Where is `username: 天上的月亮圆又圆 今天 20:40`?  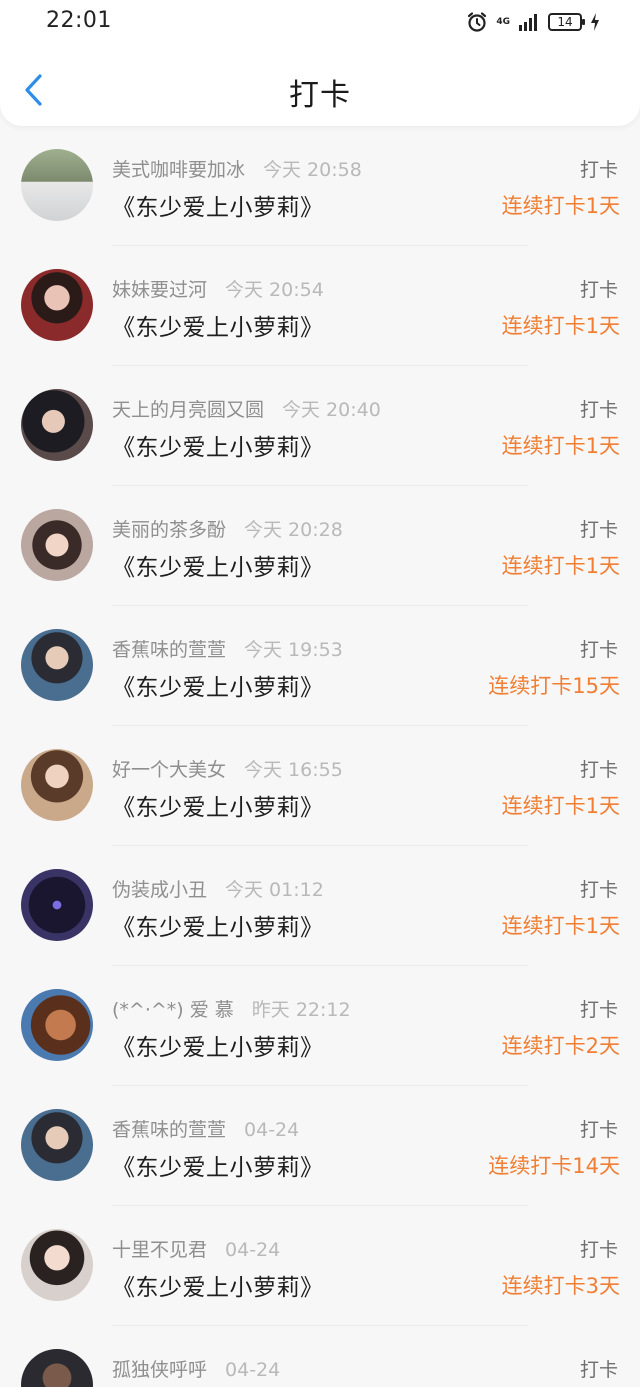 username: 天上的月亮圆又圆 今天 20:40 is located at coordinates (246, 408).